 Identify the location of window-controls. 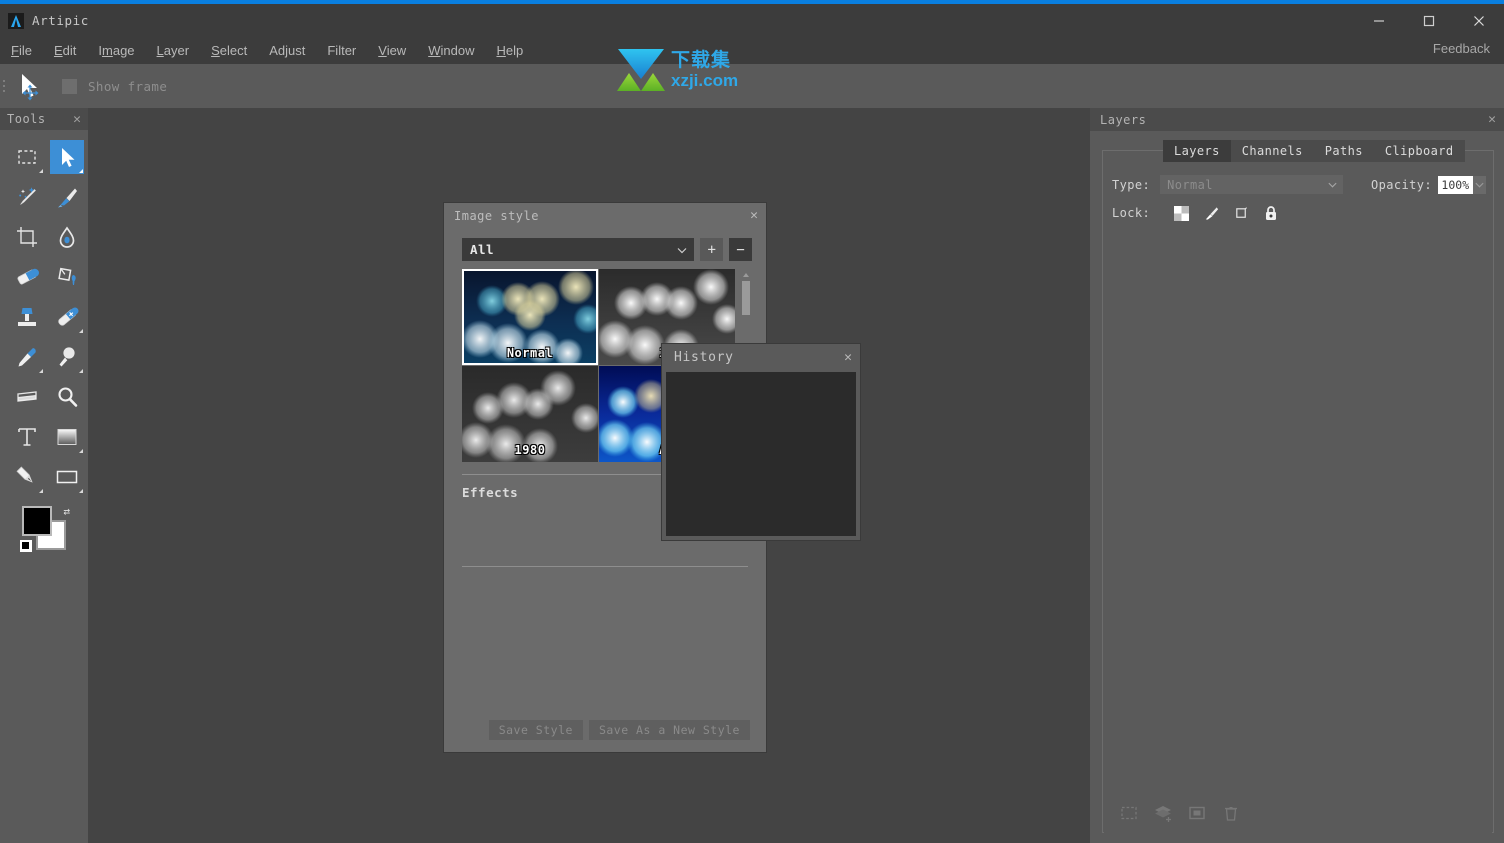
(1429, 20).